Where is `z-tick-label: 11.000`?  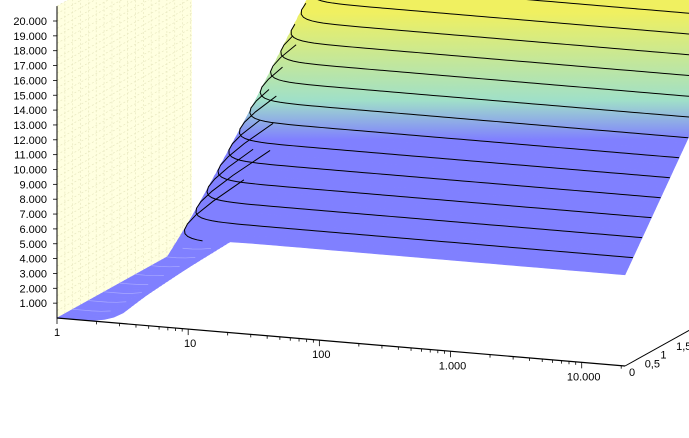 z-tick-label: 11.000 is located at coordinates (30, 156).